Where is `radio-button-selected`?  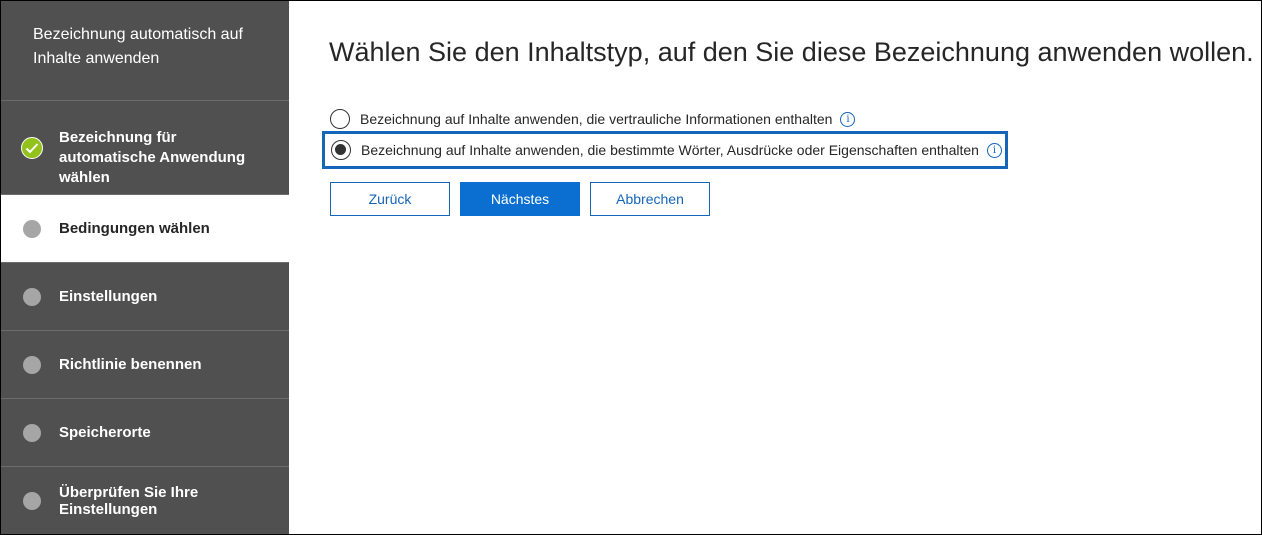
radio-button-selected is located at coordinates (341, 150).